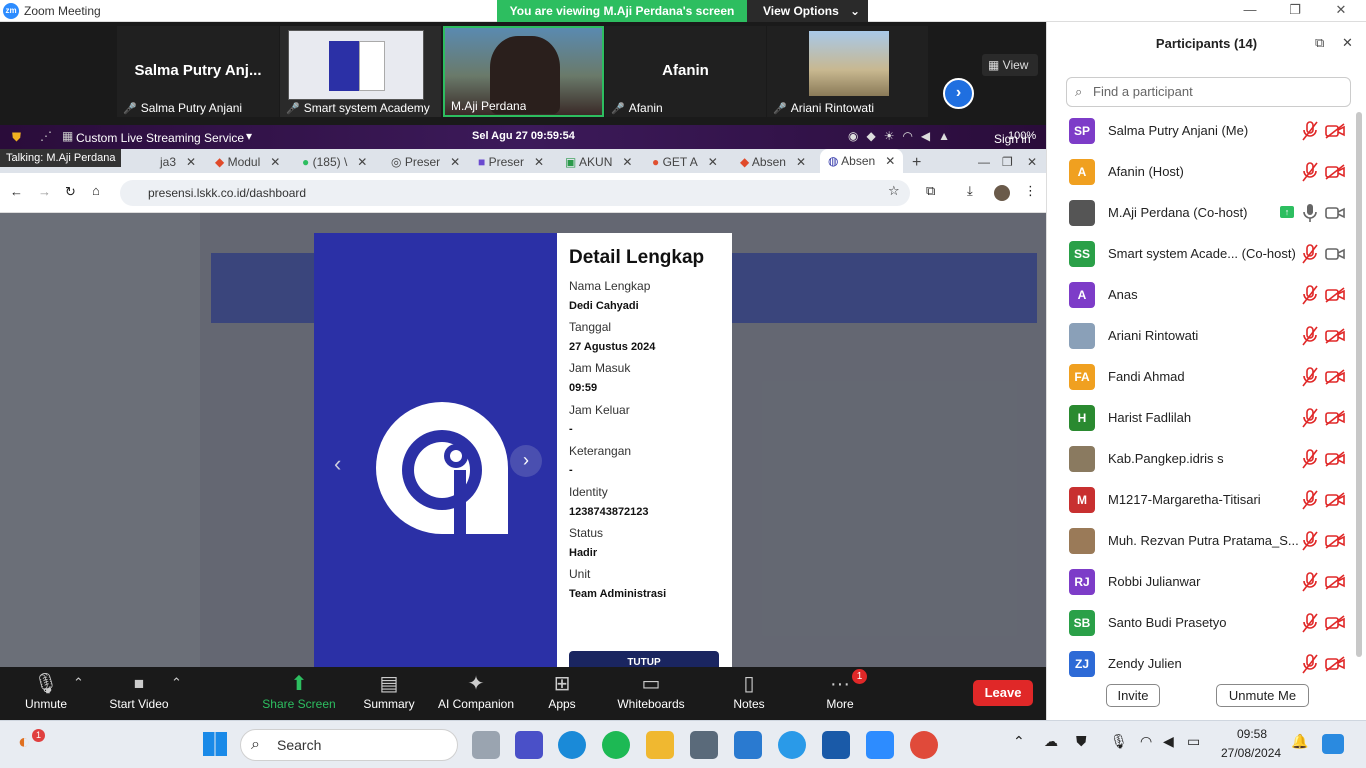 The width and height of the screenshot is (1366, 768). I want to click on participant-row: Ariani Rintowati, so click(1202, 336).